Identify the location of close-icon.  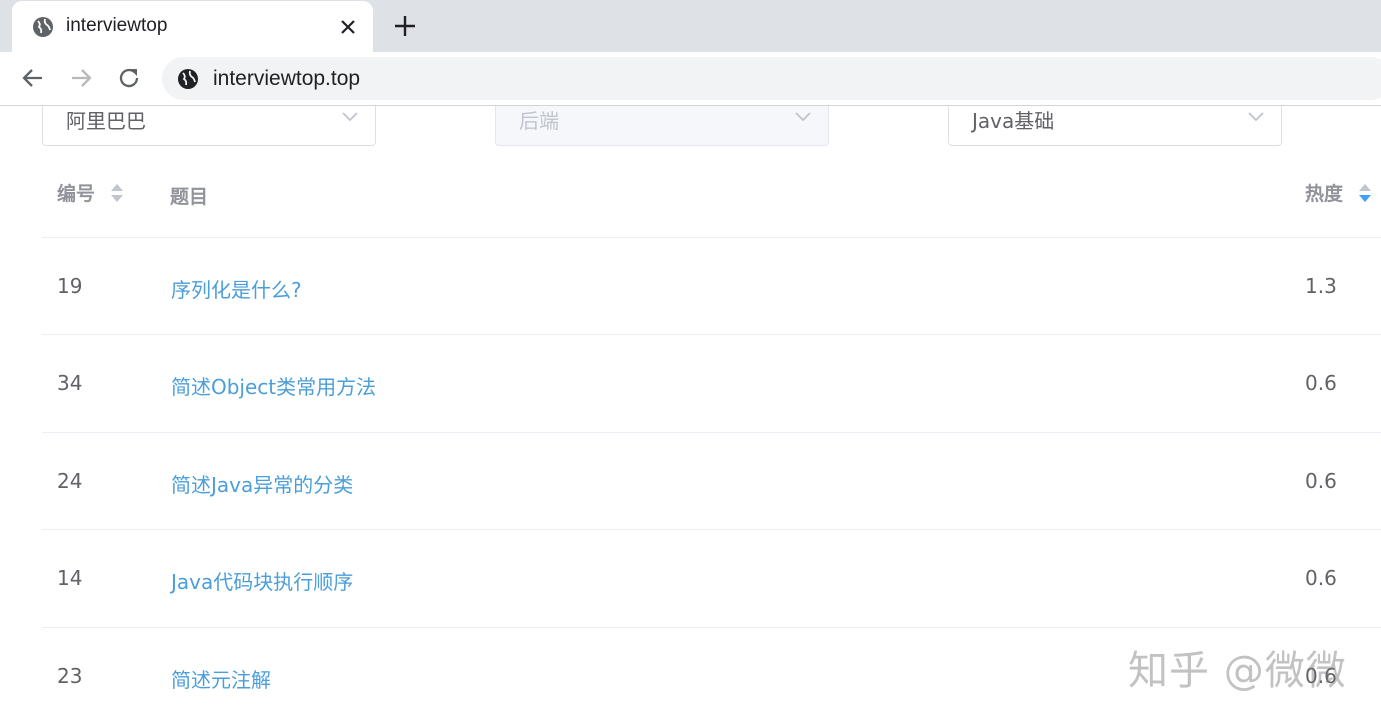
(348, 27).